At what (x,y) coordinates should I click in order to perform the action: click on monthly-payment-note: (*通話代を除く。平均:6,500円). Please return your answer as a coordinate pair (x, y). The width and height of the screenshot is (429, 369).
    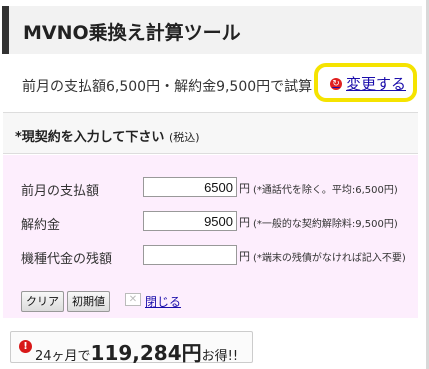
    Looking at the image, I should click on (325, 190).